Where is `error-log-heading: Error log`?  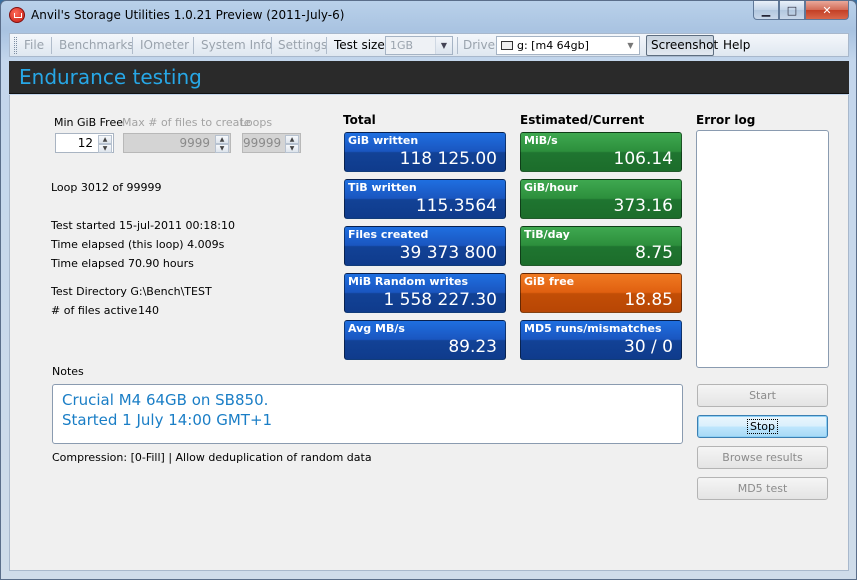
error-log-heading: Error log is located at coordinates (726, 120).